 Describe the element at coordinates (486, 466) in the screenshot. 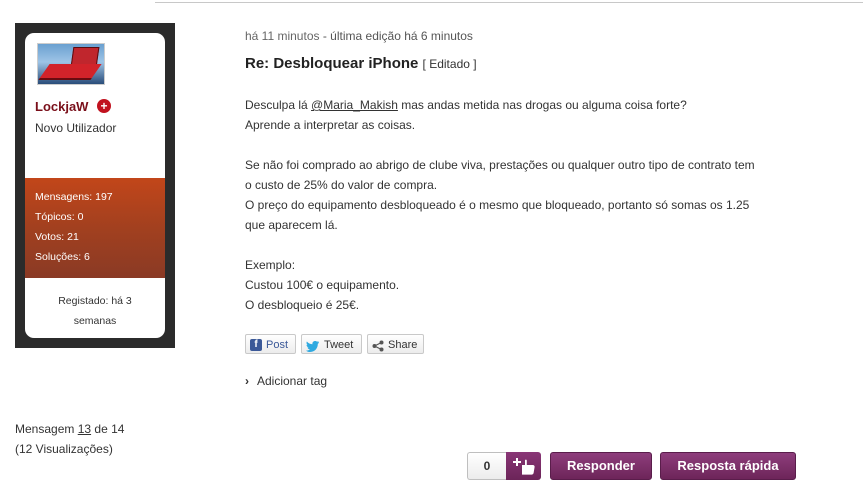

I see `kudos-count: 0` at that location.